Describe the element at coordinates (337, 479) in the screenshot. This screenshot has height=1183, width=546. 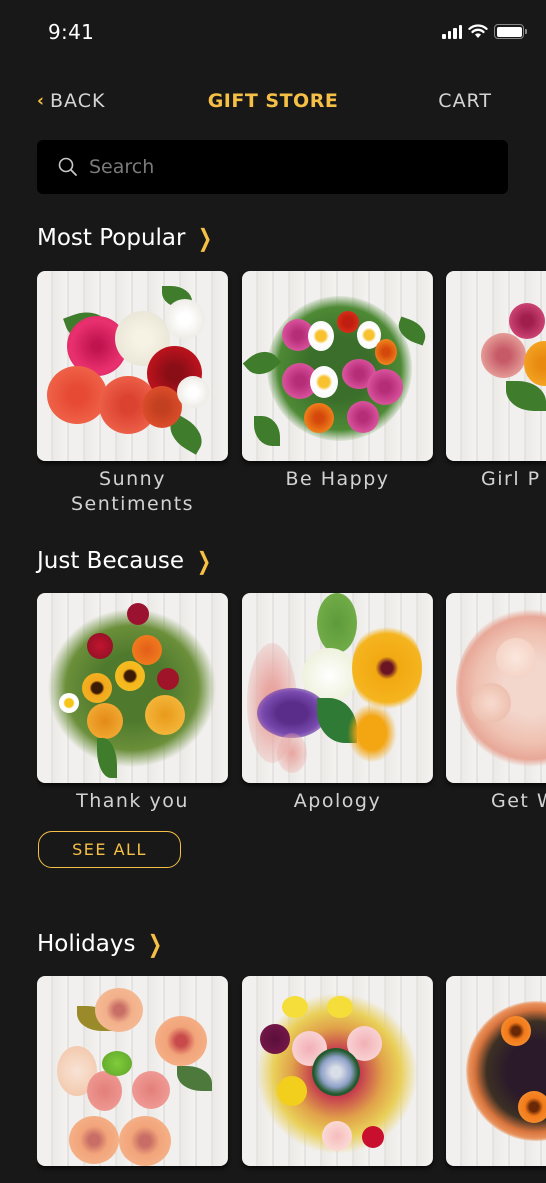
I see `product-name: Be Happy` at that location.